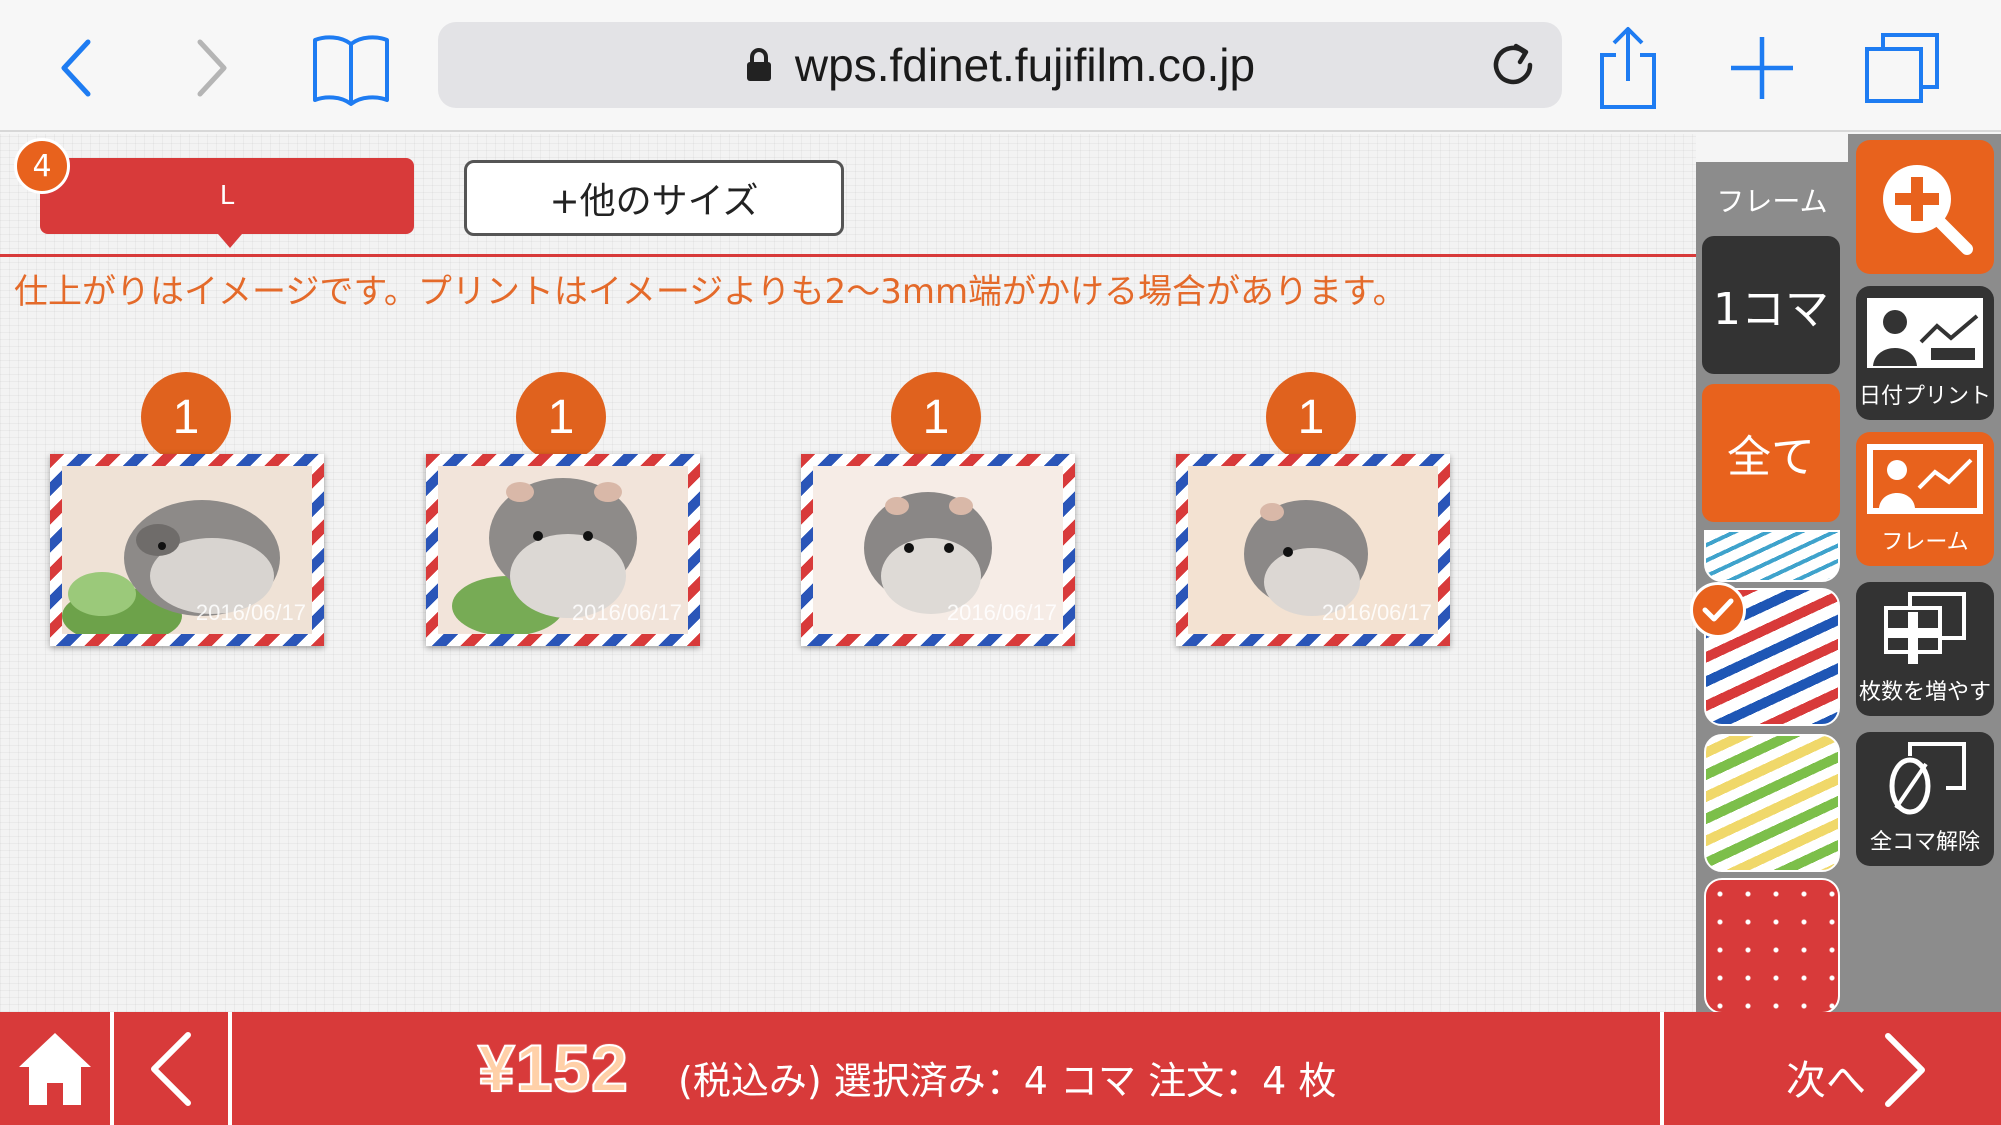 The height and width of the screenshot is (1125, 2001). What do you see at coordinates (1718, 610) in the screenshot?
I see `selected-check-icon` at bounding box center [1718, 610].